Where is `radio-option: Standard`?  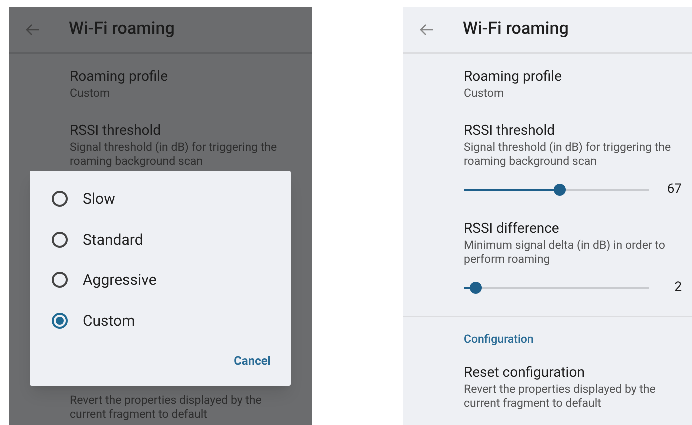
radio-option: Standard is located at coordinates (160, 240).